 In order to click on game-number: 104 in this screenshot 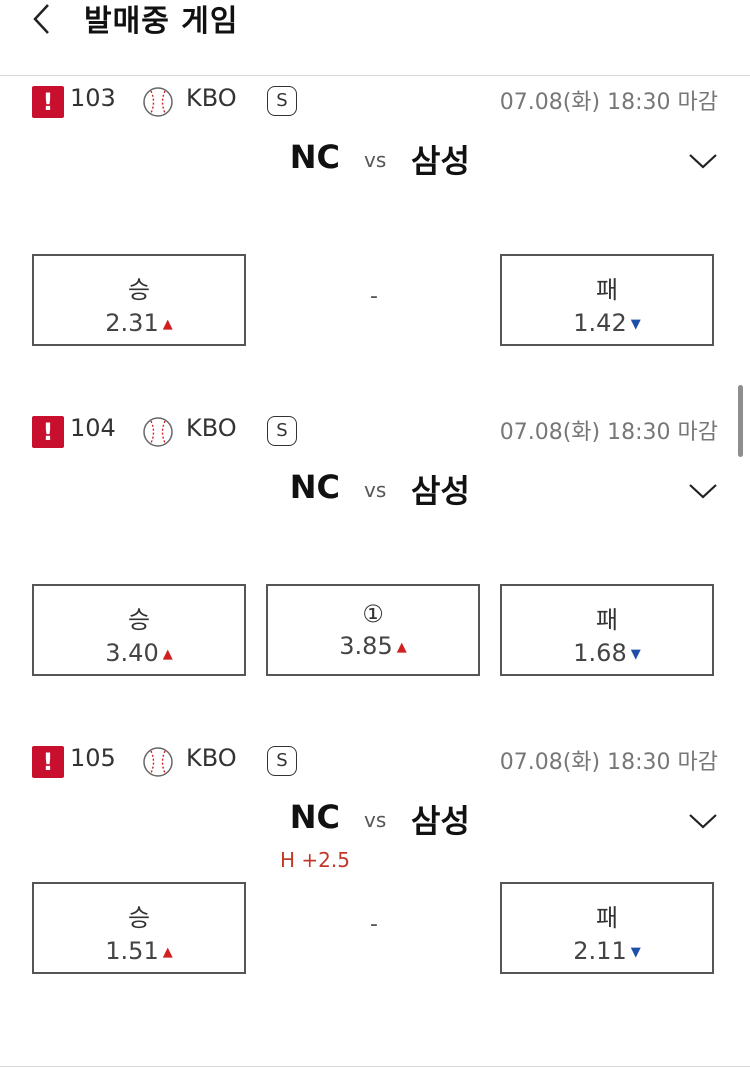, I will do `click(93, 428)`.